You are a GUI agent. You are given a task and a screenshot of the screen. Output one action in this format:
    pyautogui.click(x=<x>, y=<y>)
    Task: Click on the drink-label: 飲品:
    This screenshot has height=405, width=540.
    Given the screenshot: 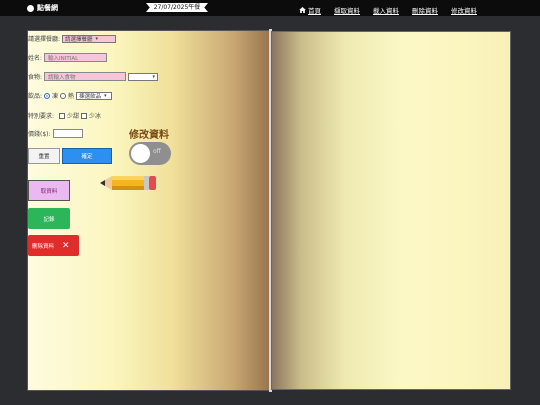 What is the action you would take?
    pyautogui.click(x=35, y=96)
    